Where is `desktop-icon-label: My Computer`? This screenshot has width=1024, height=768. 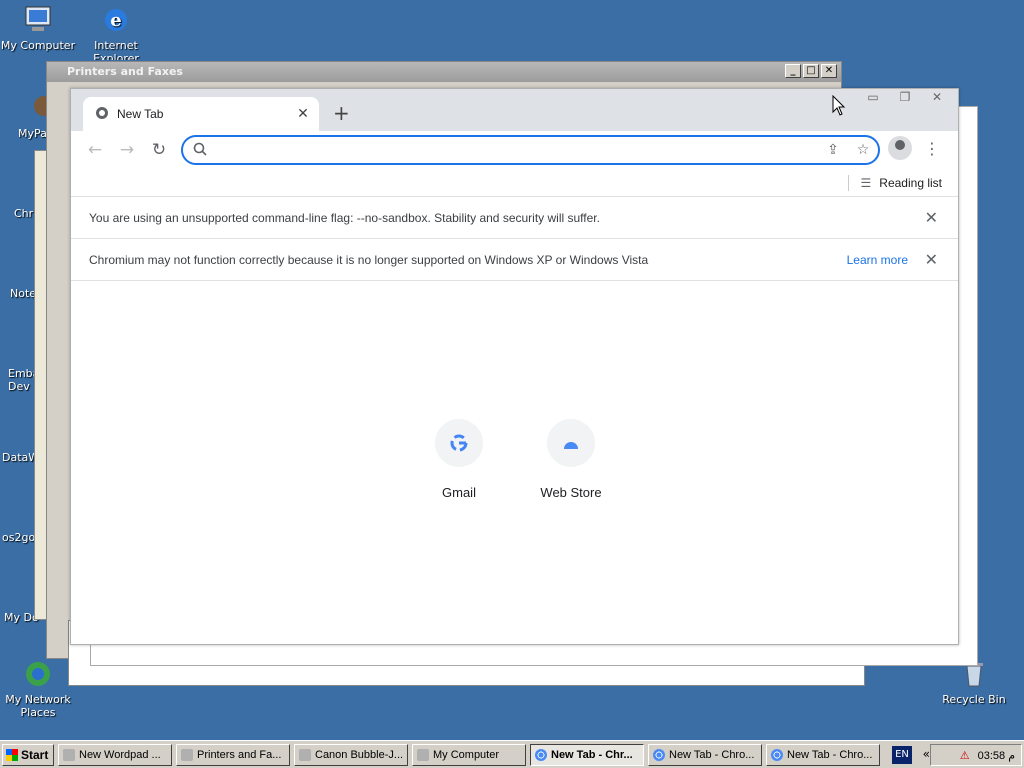 desktop-icon-label: My Computer is located at coordinates (38, 45).